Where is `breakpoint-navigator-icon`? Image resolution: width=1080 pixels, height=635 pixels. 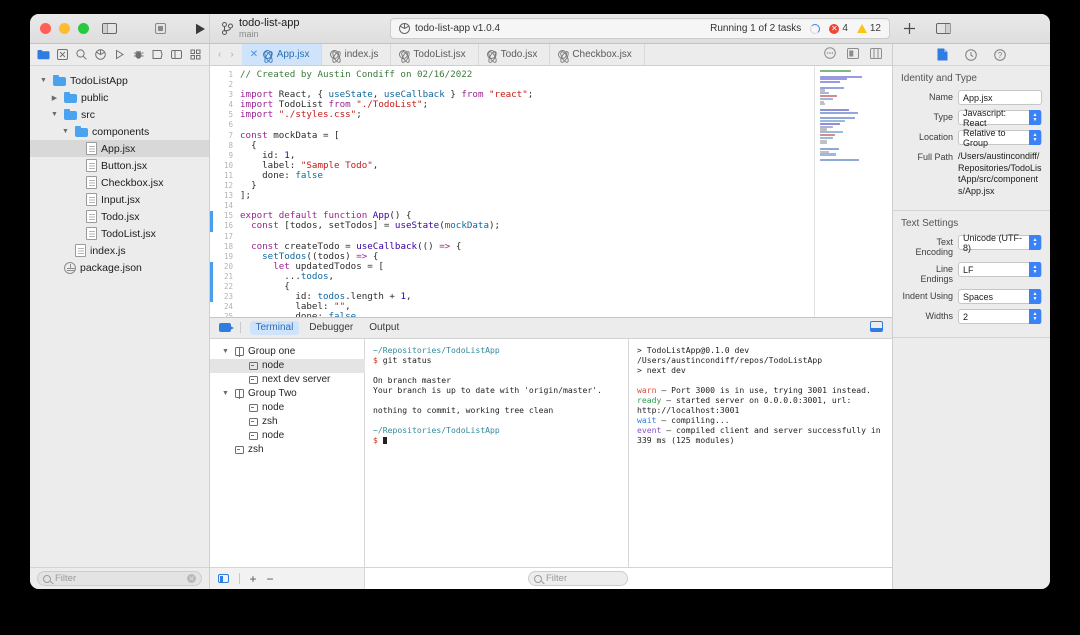
breakpoint-navigator-icon is located at coordinates (157, 54).